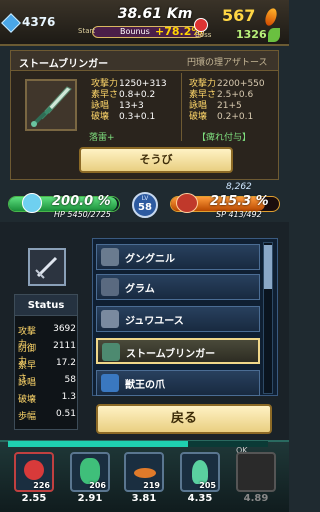 Image resolution: width=320 pixels, height=512 pixels. I want to click on heart-skill-button: 226, so click(34, 472).